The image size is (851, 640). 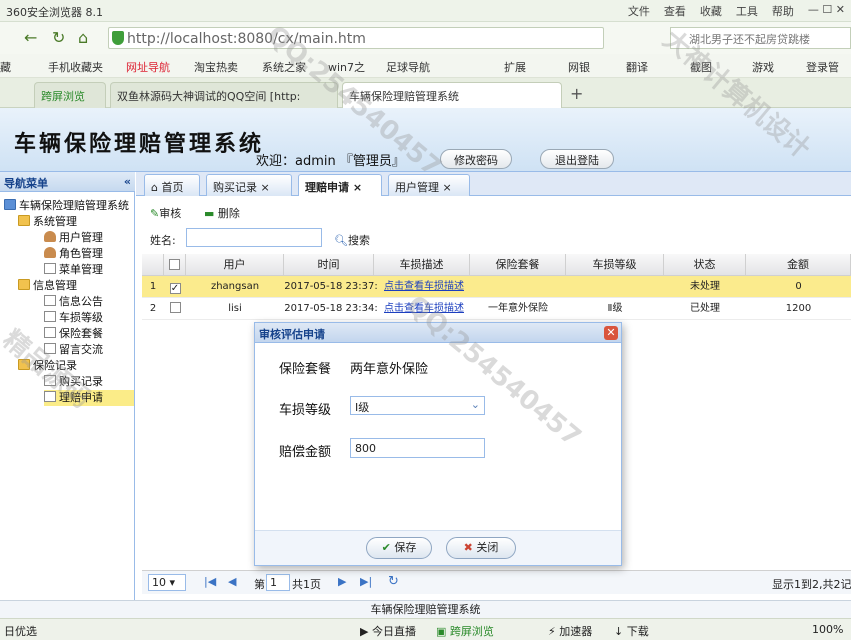 What do you see at coordinates (30, 37) in the screenshot?
I see `back-icon: ←` at bounding box center [30, 37].